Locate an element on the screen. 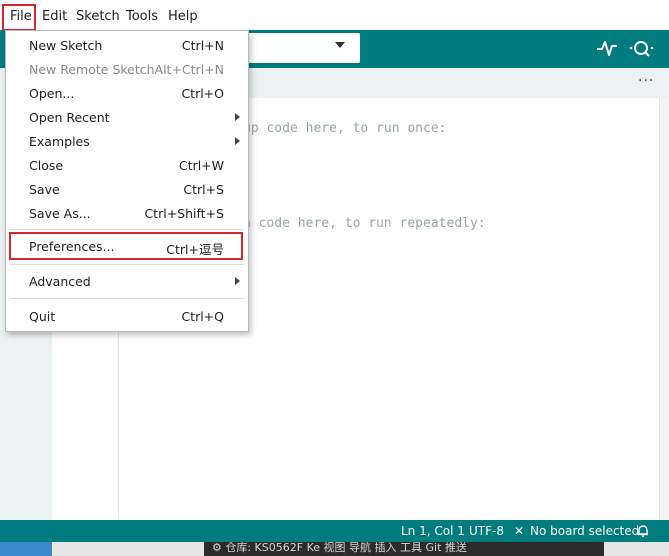 This screenshot has width=669, height=556. menu-item-close: Close Ctrl+W is located at coordinates (127, 165).